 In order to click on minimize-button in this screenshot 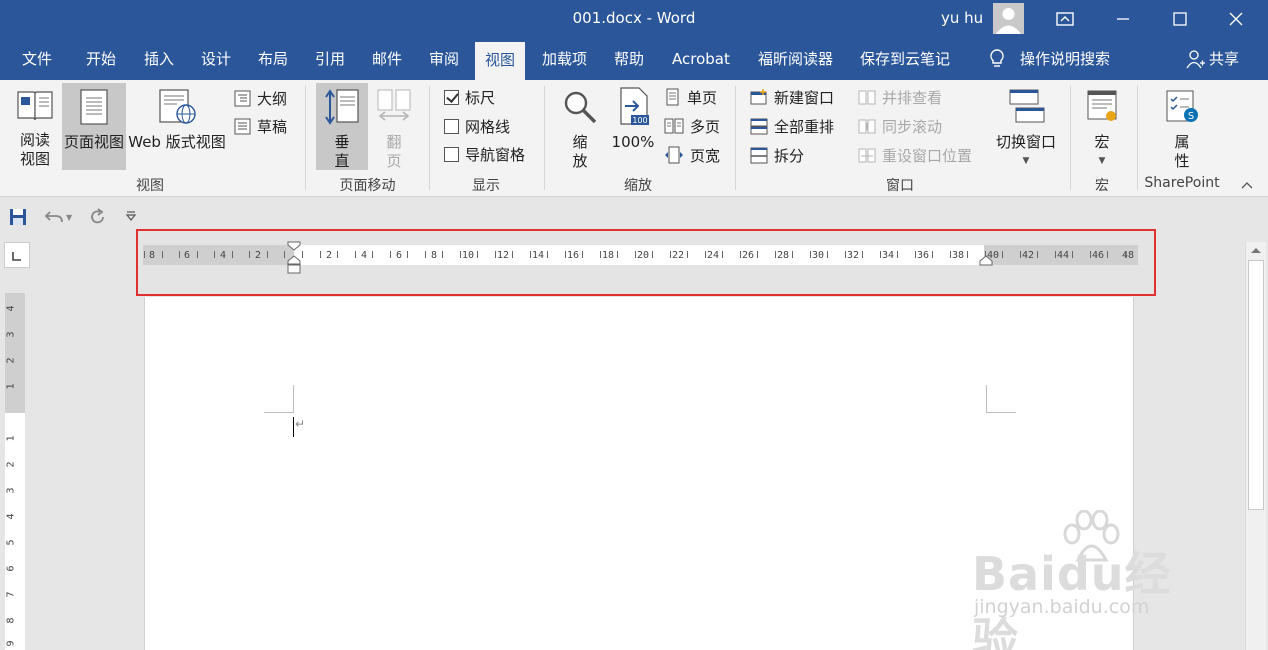, I will do `click(1123, 19)`.